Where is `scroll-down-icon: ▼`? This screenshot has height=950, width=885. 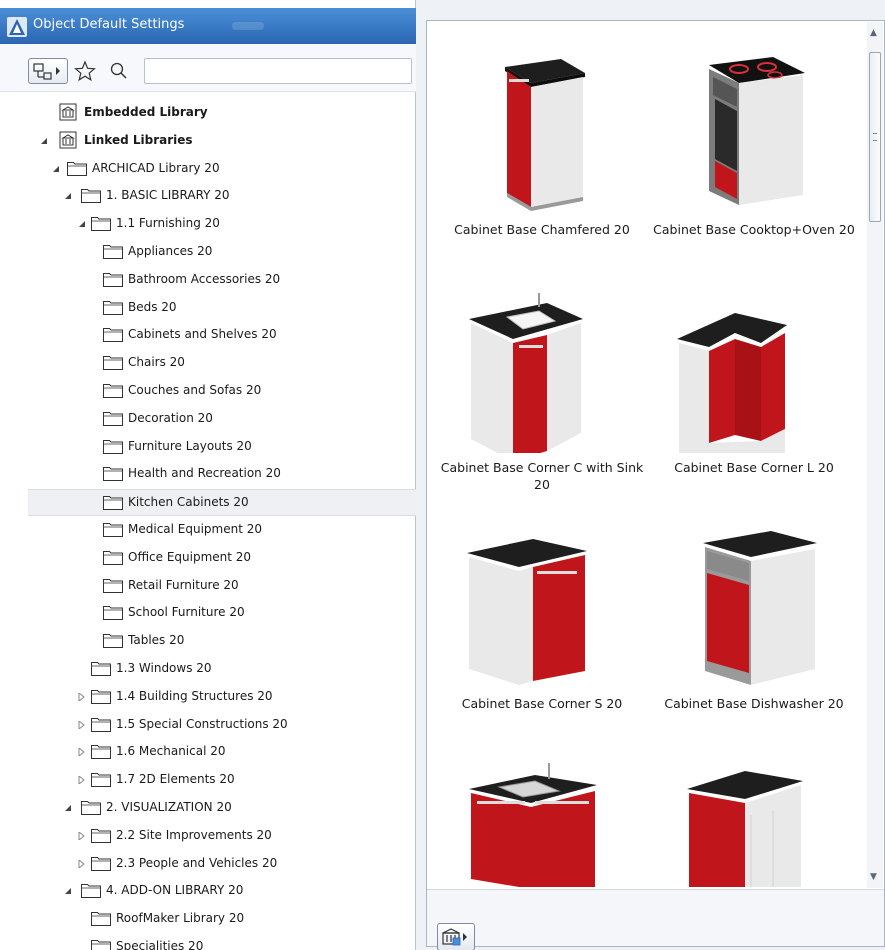
scroll-down-icon: ▼ is located at coordinates (873, 877).